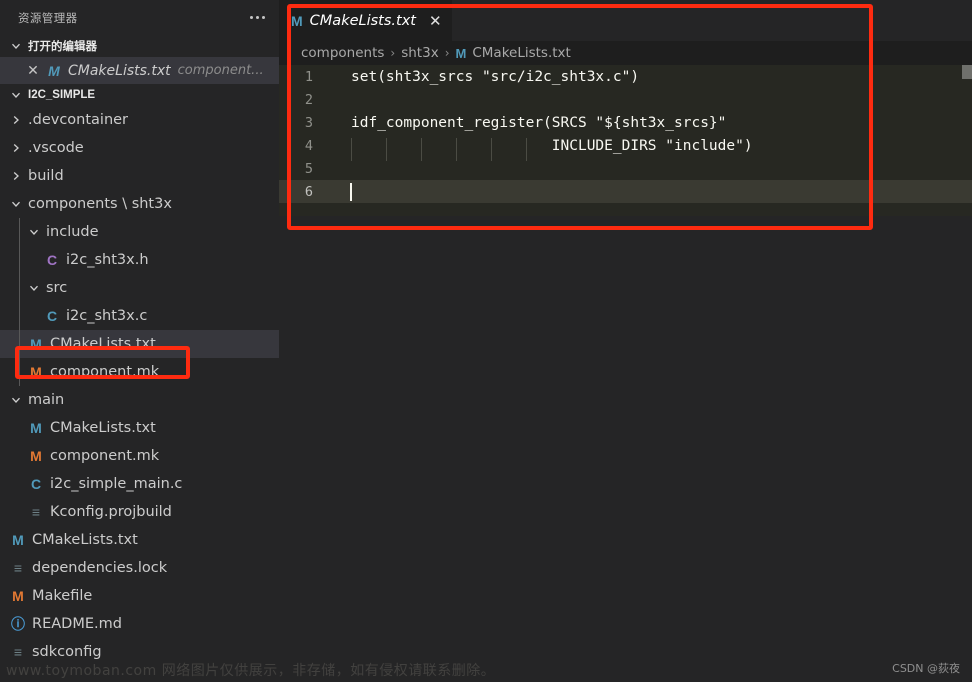 The image size is (972, 682). Describe the element at coordinates (46, 176) in the screenshot. I see `tree-item-label: build` at that location.